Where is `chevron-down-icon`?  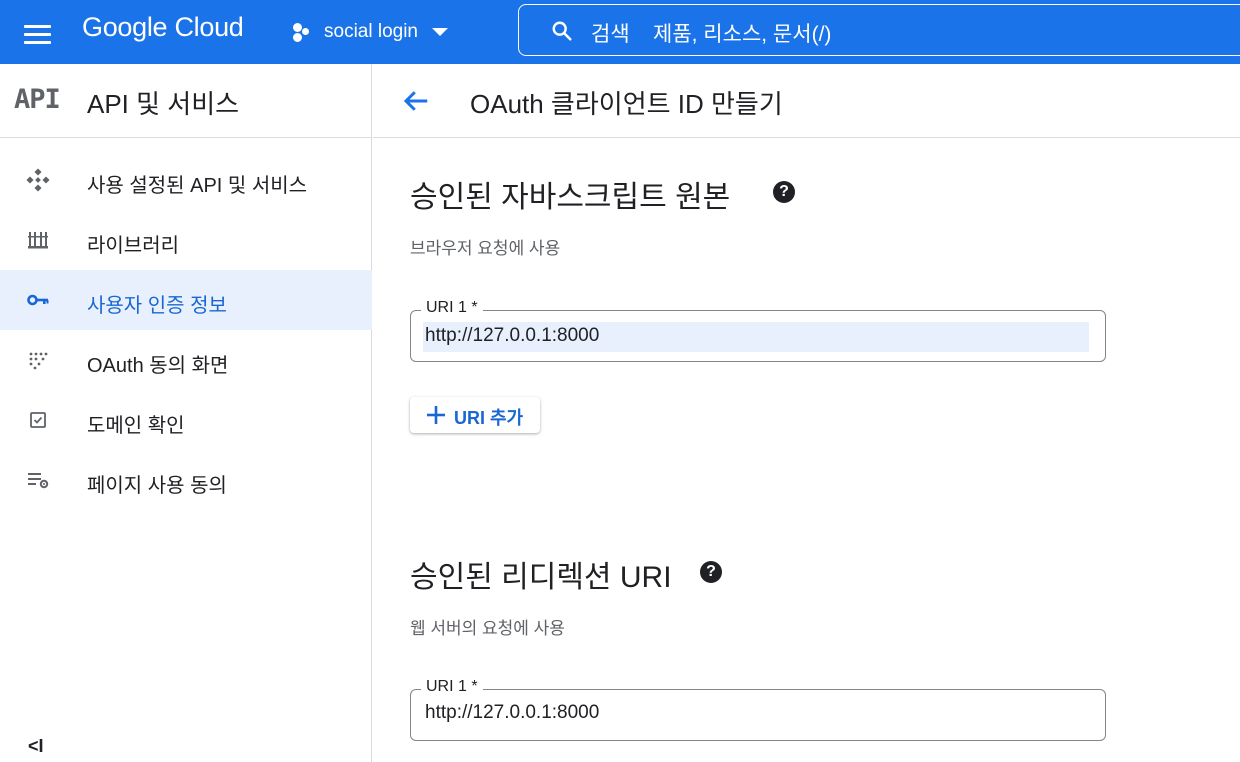
chevron-down-icon is located at coordinates (440, 32).